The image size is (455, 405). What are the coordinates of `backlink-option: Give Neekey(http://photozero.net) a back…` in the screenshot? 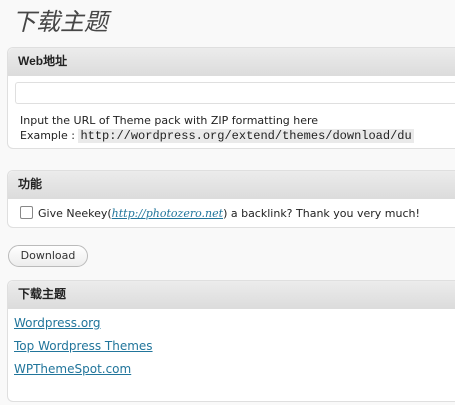 It's located at (220, 213).